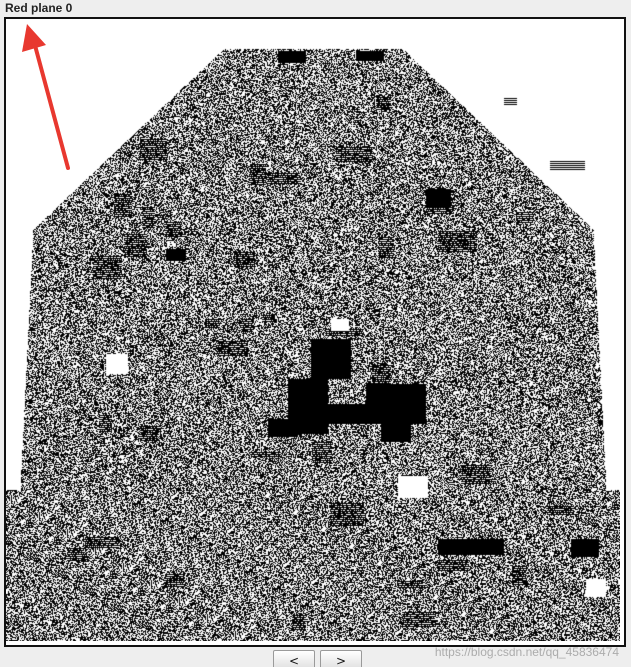 Image resolution: width=631 pixels, height=667 pixels. What do you see at coordinates (341, 658) in the screenshot?
I see `next-plane-button: >` at bounding box center [341, 658].